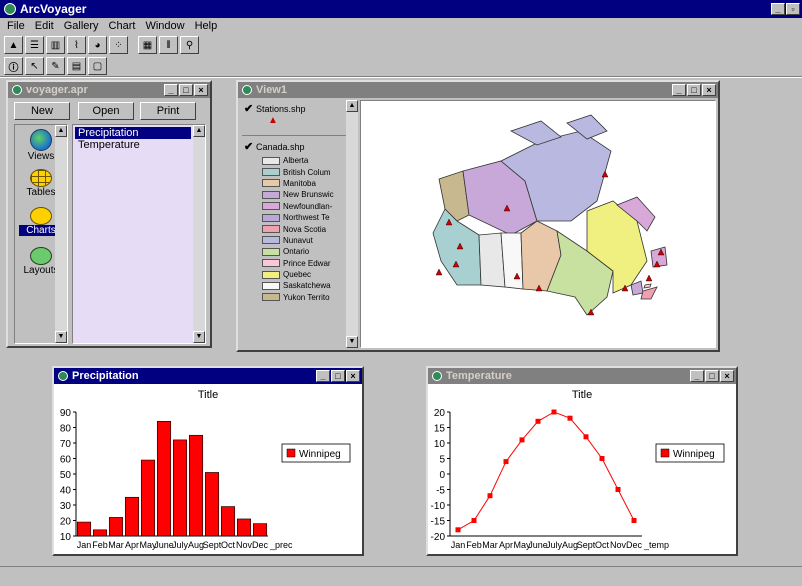  What do you see at coordinates (164, 26) in the screenshot?
I see `menu-window: Window` at bounding box center [164, 26].